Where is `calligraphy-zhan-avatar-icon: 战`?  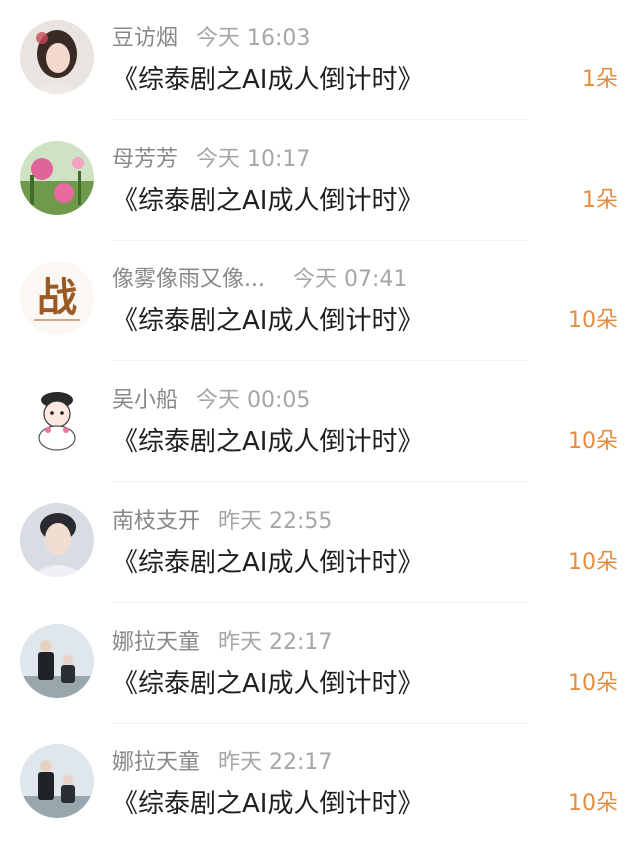 calligraphy-zhan-avatar-icon: 战 is located at coordinates (57, 298).